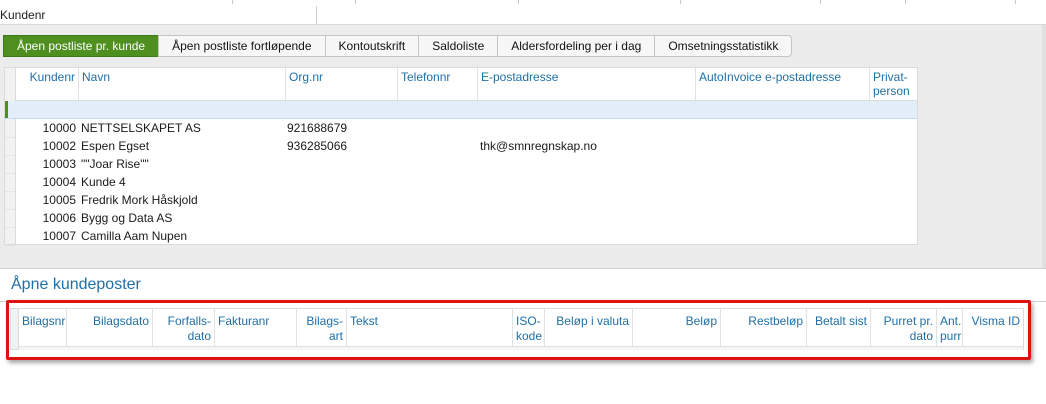  Describe the element at coordinates (59, 236) in the screenshot. I see `cell-kundenr: 10007` at that location.